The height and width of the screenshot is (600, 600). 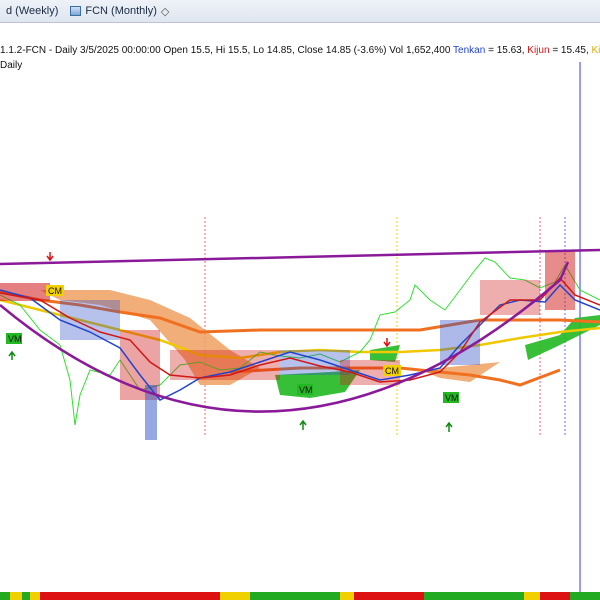 What do you see at coordinates (370, 50) in the screenshot?
I see `change-value: (-3.6%)` at bounding box center [370, 50].